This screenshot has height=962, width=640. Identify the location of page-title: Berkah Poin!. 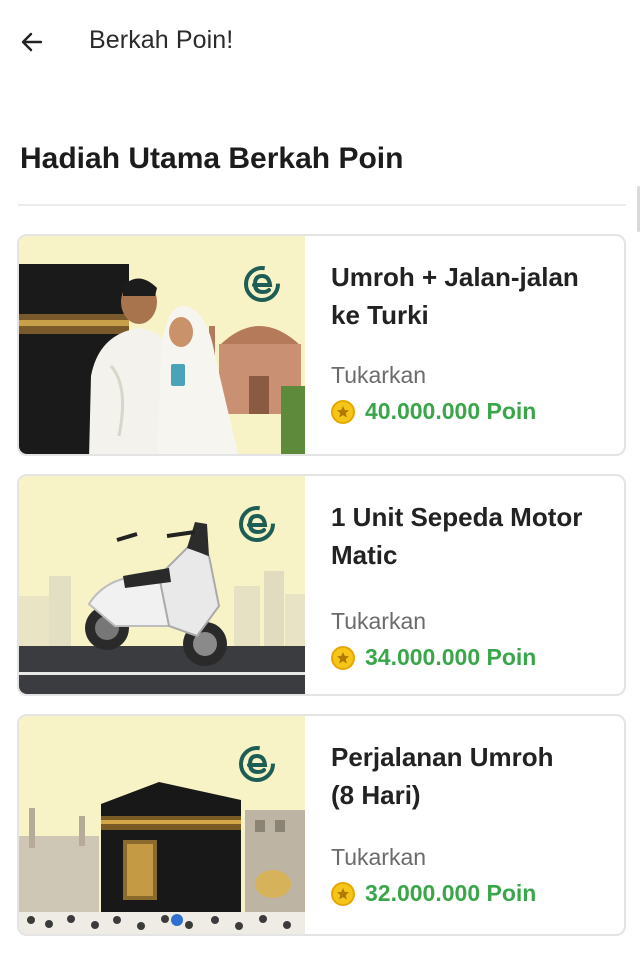
(161, 40).